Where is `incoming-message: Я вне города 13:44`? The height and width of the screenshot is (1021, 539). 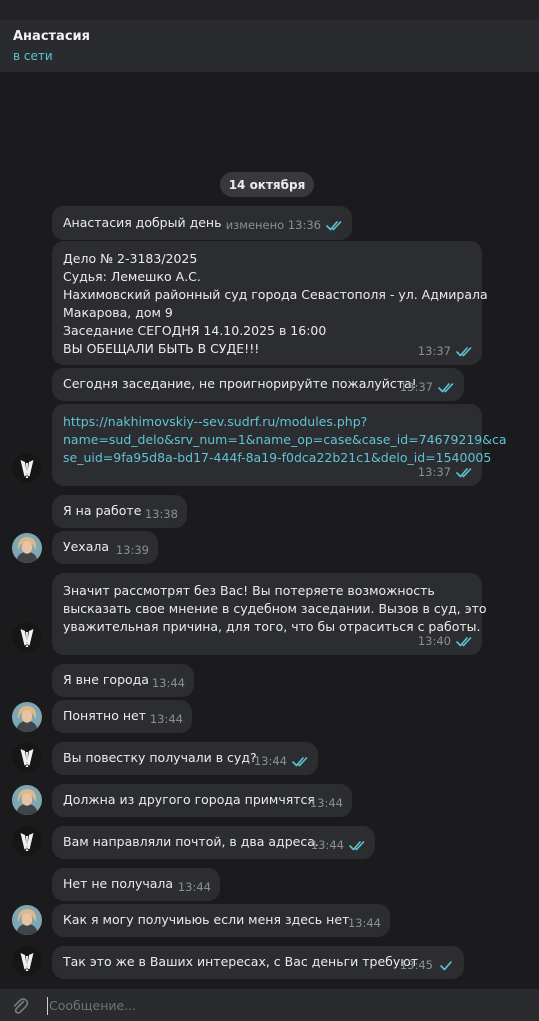 incoming-message: Я вне города 13:44 is located at coordinates (123, 680).